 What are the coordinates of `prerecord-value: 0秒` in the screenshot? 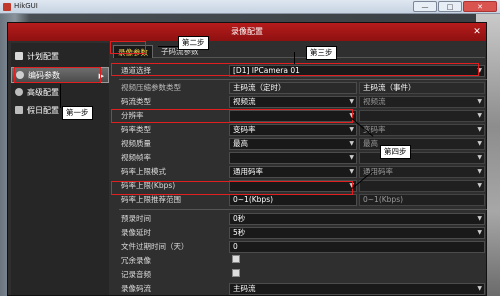 It's located at (239, 218).